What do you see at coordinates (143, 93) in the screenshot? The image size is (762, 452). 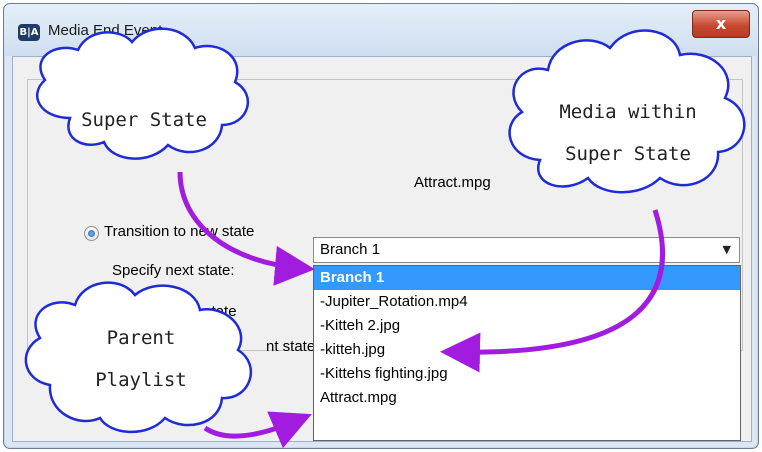 I see `cloud-super-state: Super State` at bounding box center [143, 93].